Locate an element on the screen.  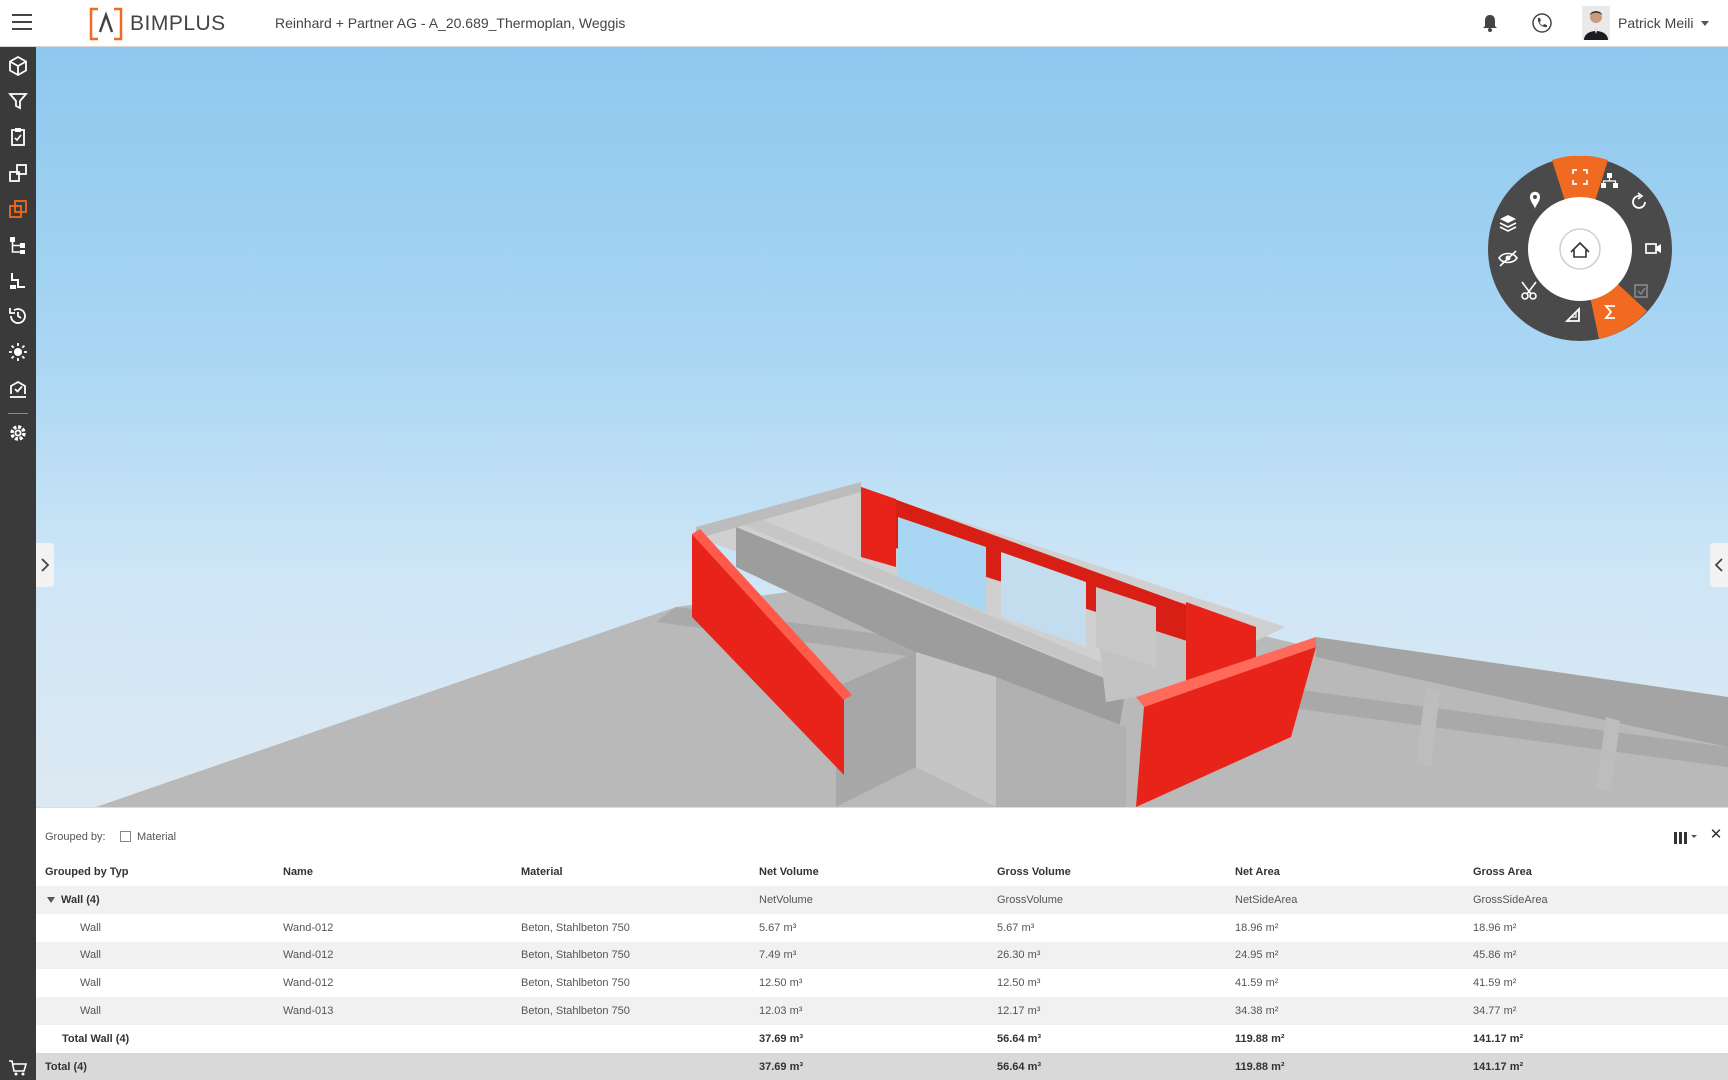
menu-icon is located at coordinates (22, 23).